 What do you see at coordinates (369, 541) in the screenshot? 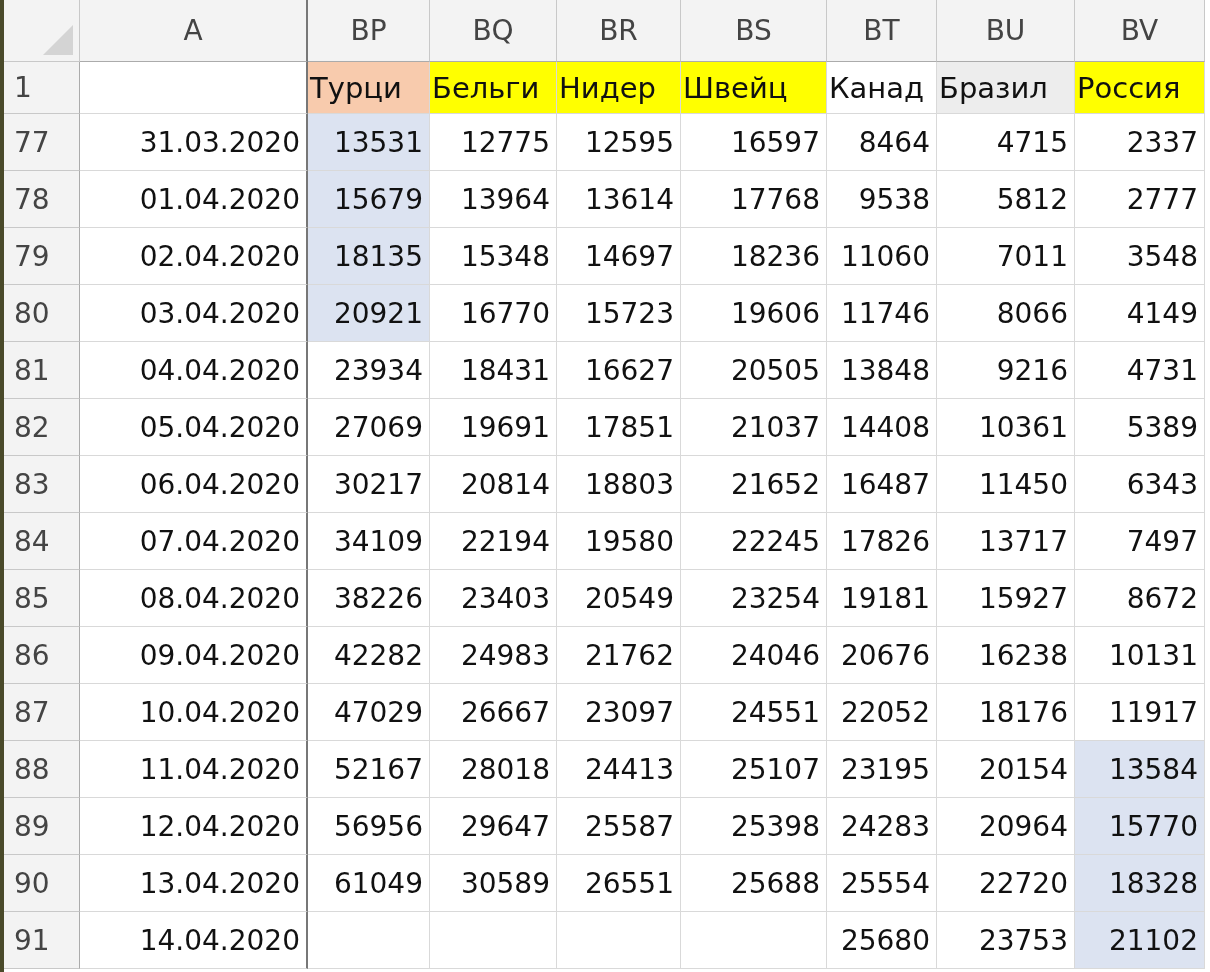
I see `table-cell: 34109` at bounding box center [369, 541].